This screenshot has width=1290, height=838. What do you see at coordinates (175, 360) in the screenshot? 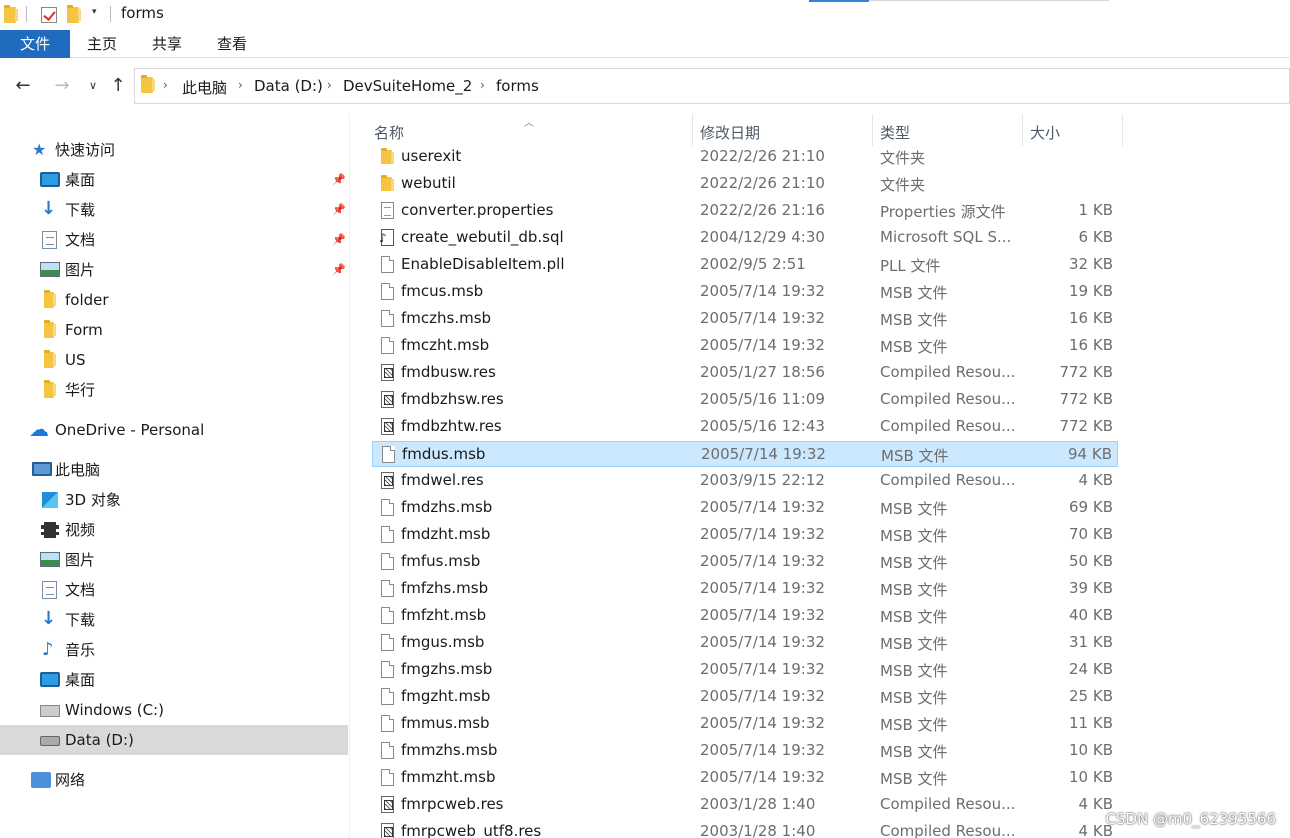
I see `sidebar-item-us: US` at bounding box center [175, 360].